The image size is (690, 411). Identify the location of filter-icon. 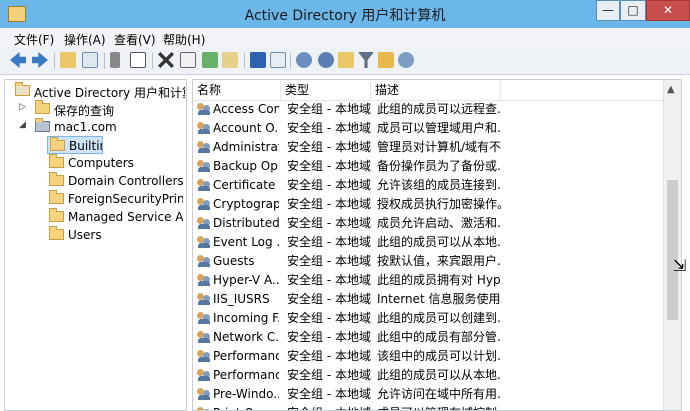
(366, 60).